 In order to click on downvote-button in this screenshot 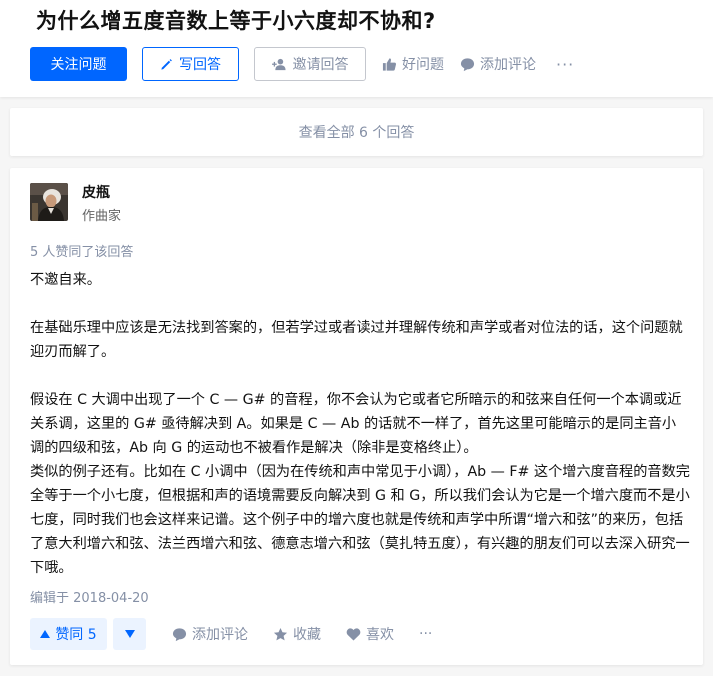, I will do `click(129, 634)`.